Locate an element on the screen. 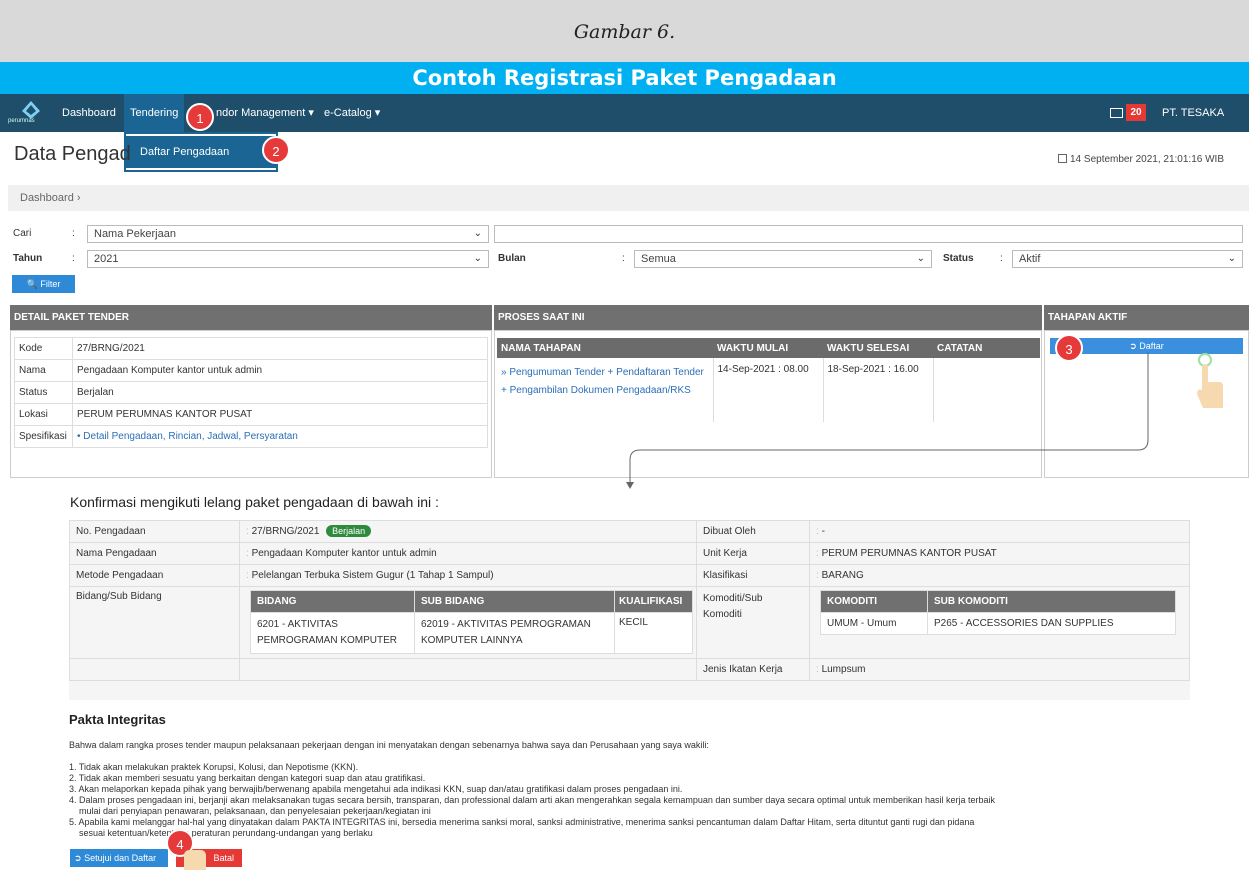 This screenshot has width=1249, height=870. jenis-label: Jenis Ikatan Kerja is located at coordinates (753, 669).